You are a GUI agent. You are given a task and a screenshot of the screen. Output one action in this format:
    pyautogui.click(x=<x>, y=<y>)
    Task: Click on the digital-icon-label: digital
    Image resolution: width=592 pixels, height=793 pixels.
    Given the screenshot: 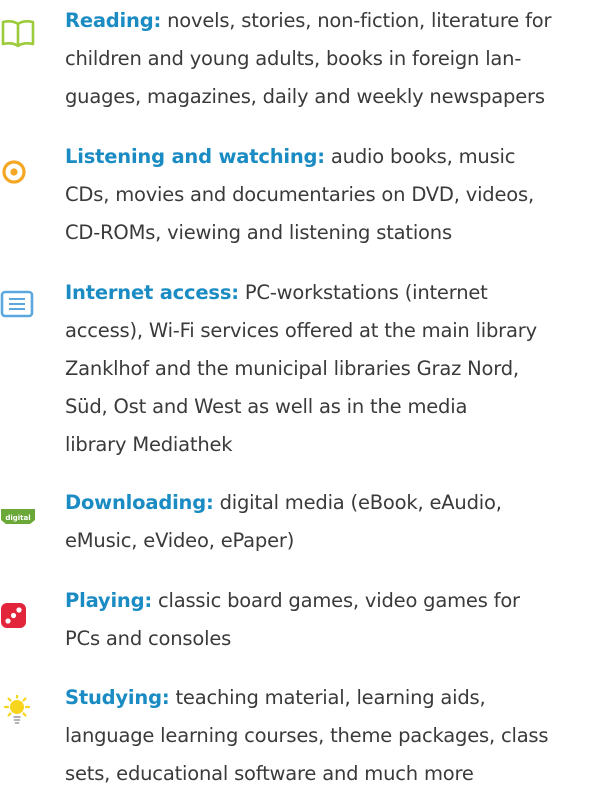 What is the action you would take?
    pyautogui.click(x=17, y=518)
    